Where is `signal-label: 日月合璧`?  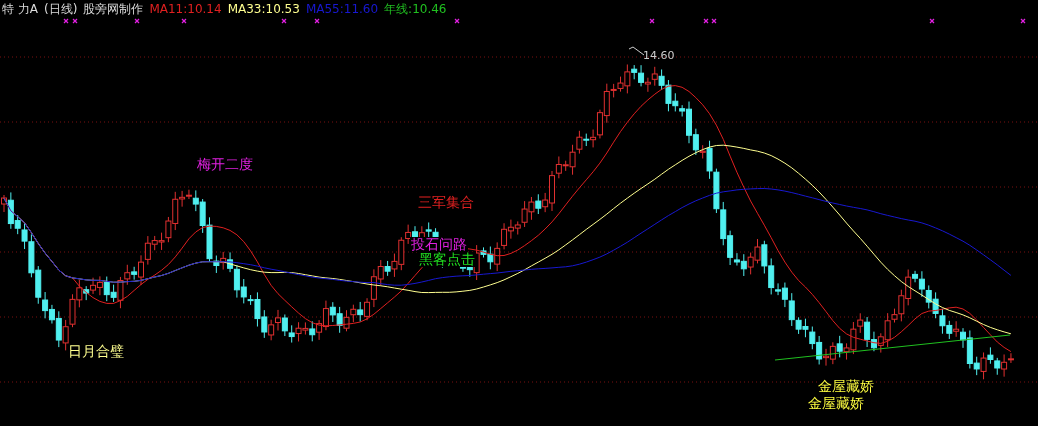 signal-label: 日月合璧 is located at coordinates (96, 352).